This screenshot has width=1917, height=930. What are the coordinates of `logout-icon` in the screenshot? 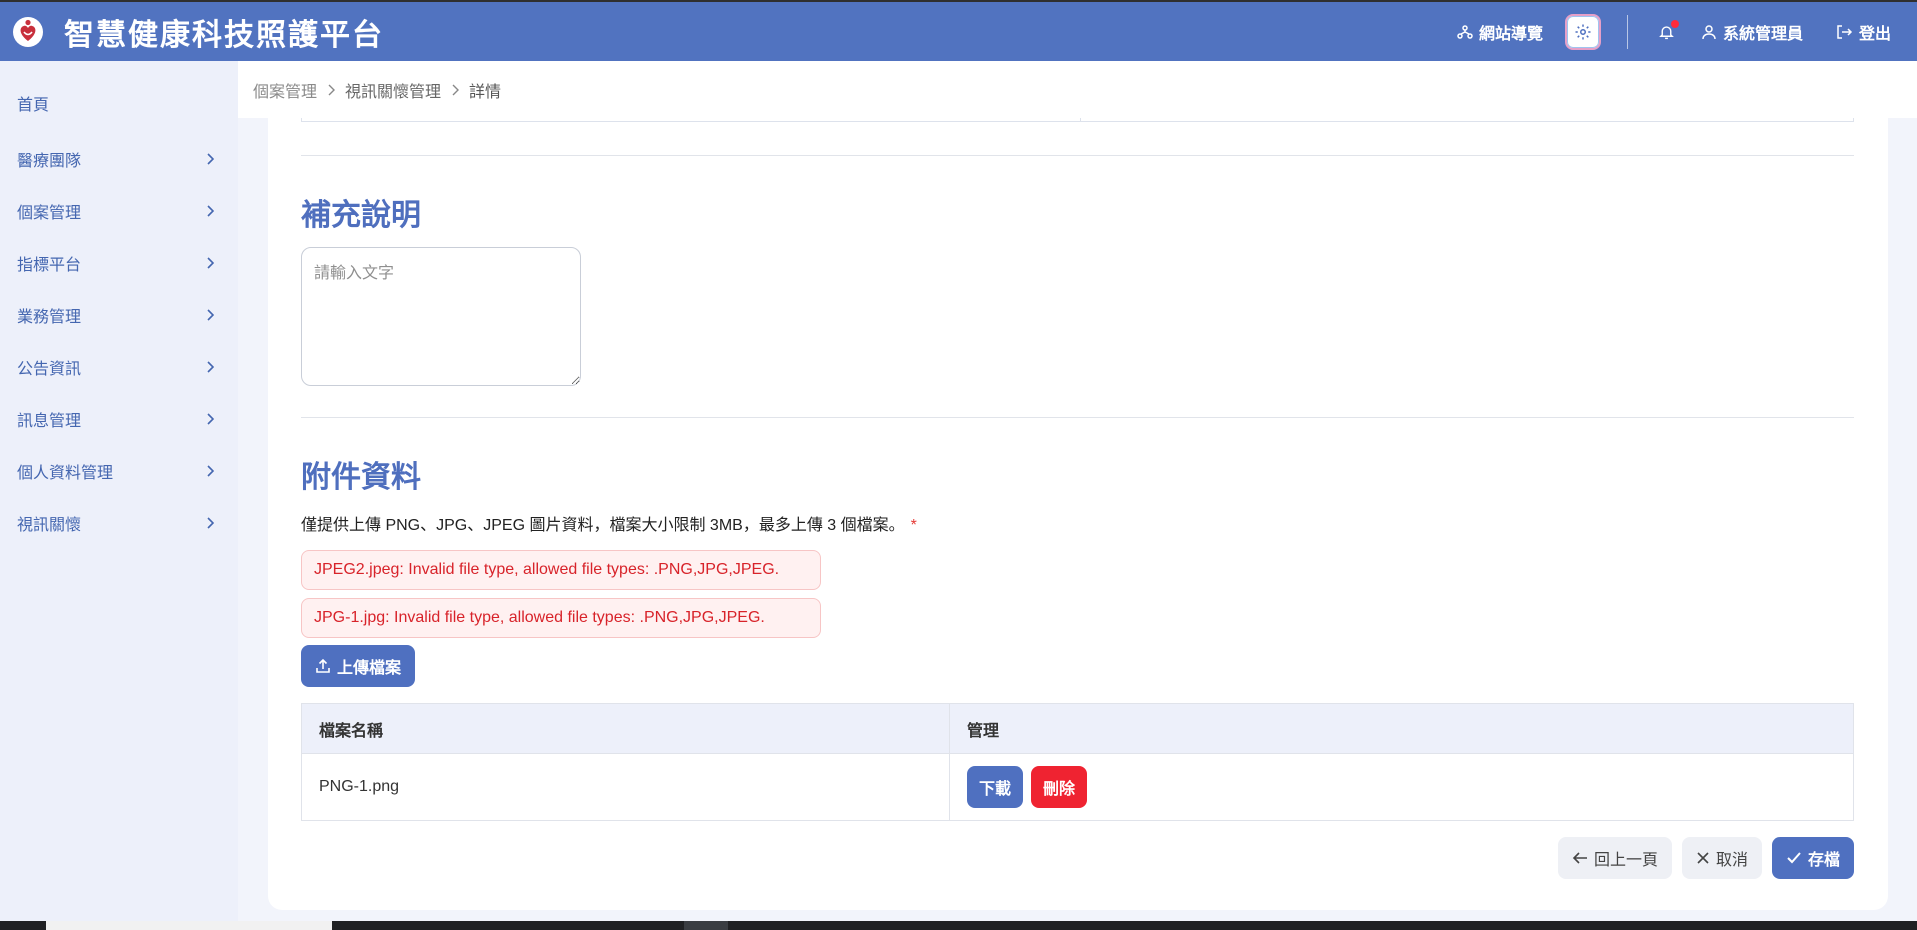 It's located at (1845, 31).